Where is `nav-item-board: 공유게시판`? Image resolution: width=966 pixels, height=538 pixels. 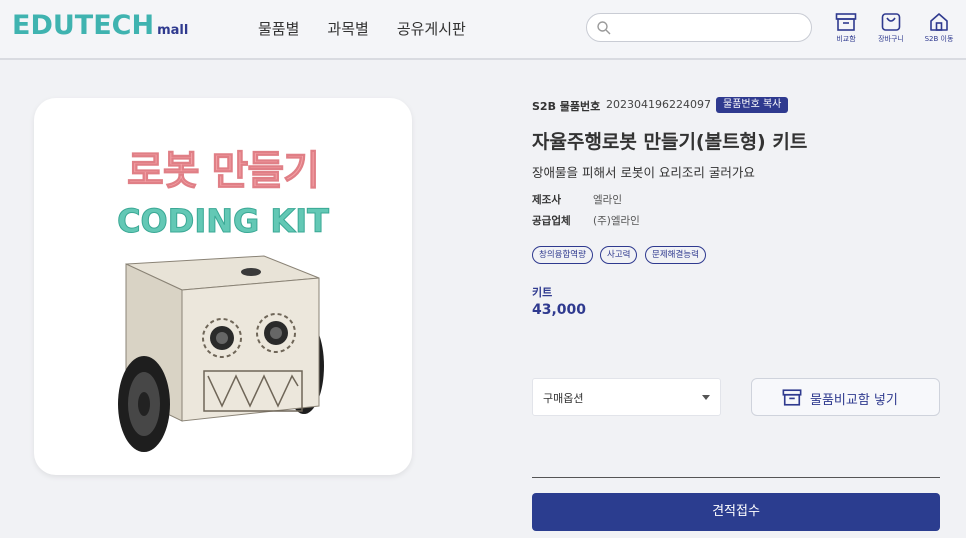 nav-item-board: 공유게시판 is located at coordinates (431, 28).